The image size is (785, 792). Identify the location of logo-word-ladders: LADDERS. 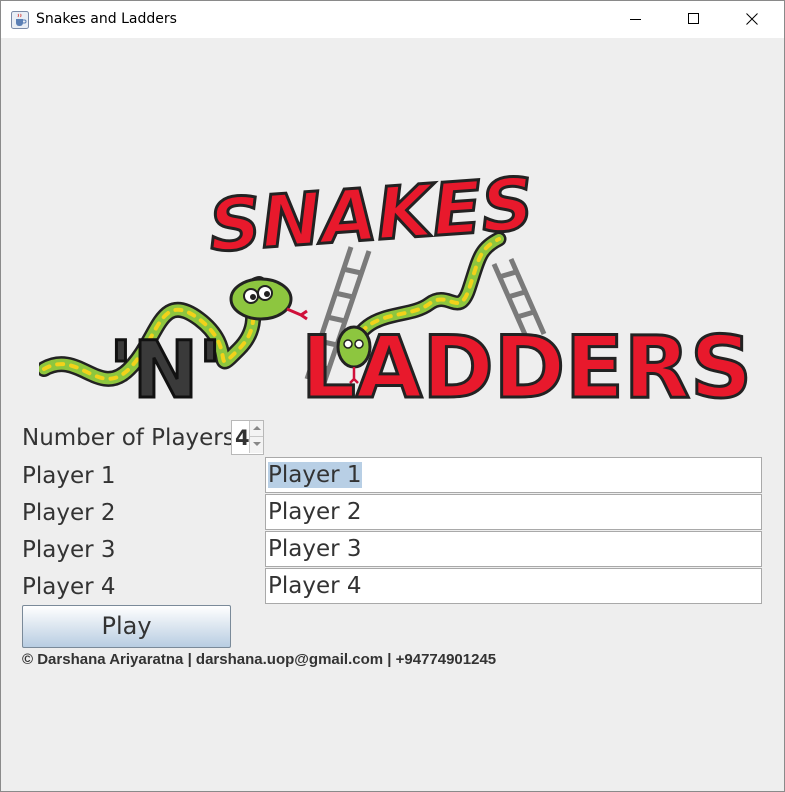
(525, 366).